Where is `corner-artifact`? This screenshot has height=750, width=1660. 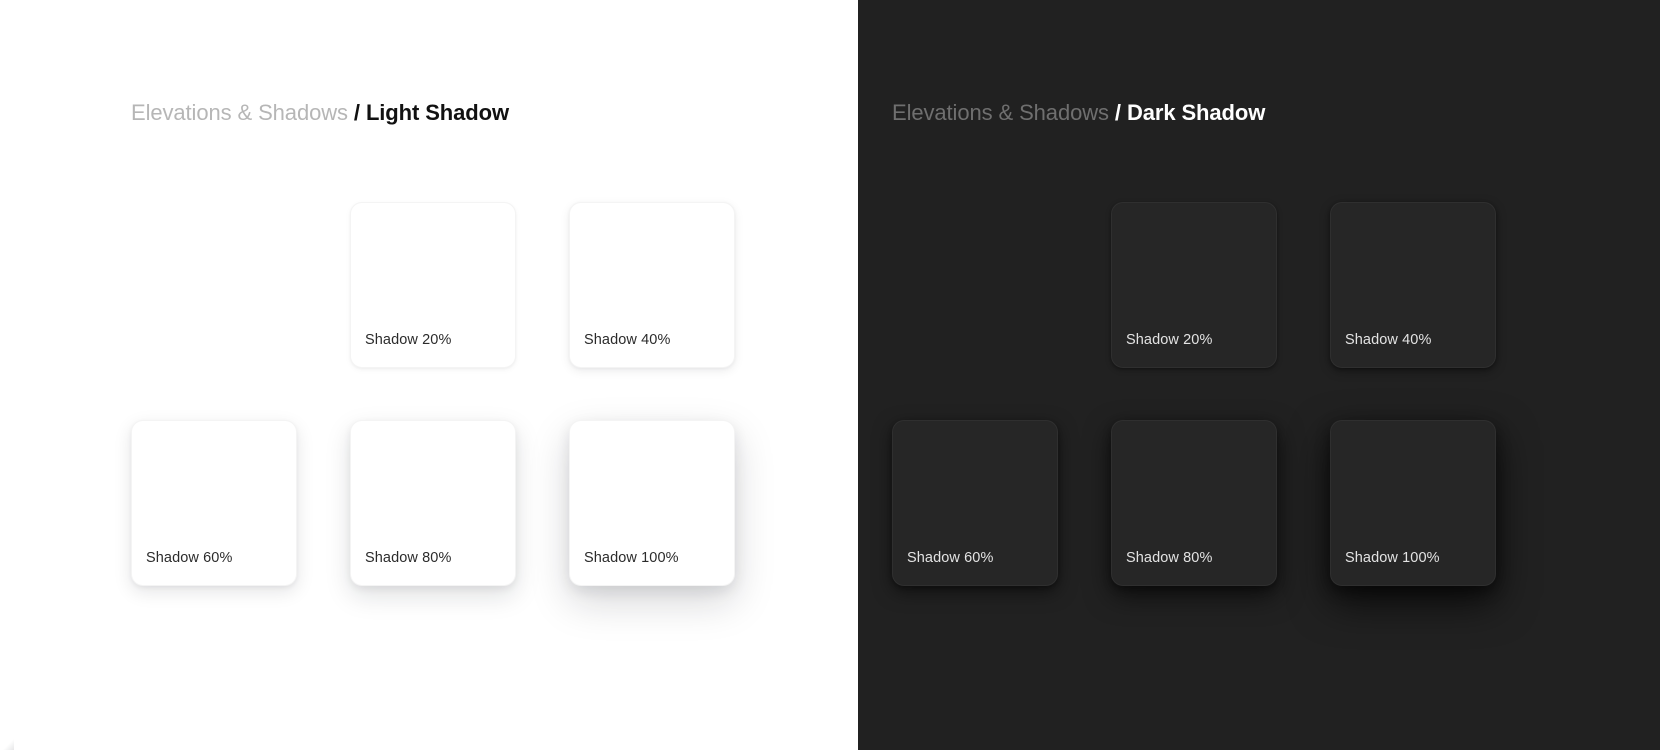 corner-artifact is located at coordinates (7, 744).